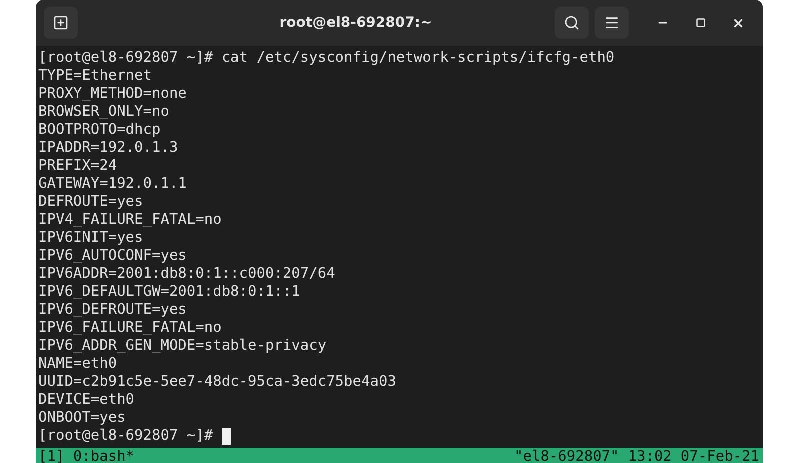 The height and width of the screenshot is (463, 798). I want to click on terminal-line: [root@el8-692807 ~]# cat /etc/sysconfig/network-scripts/ifcfg-eth0, so click(326, 58).